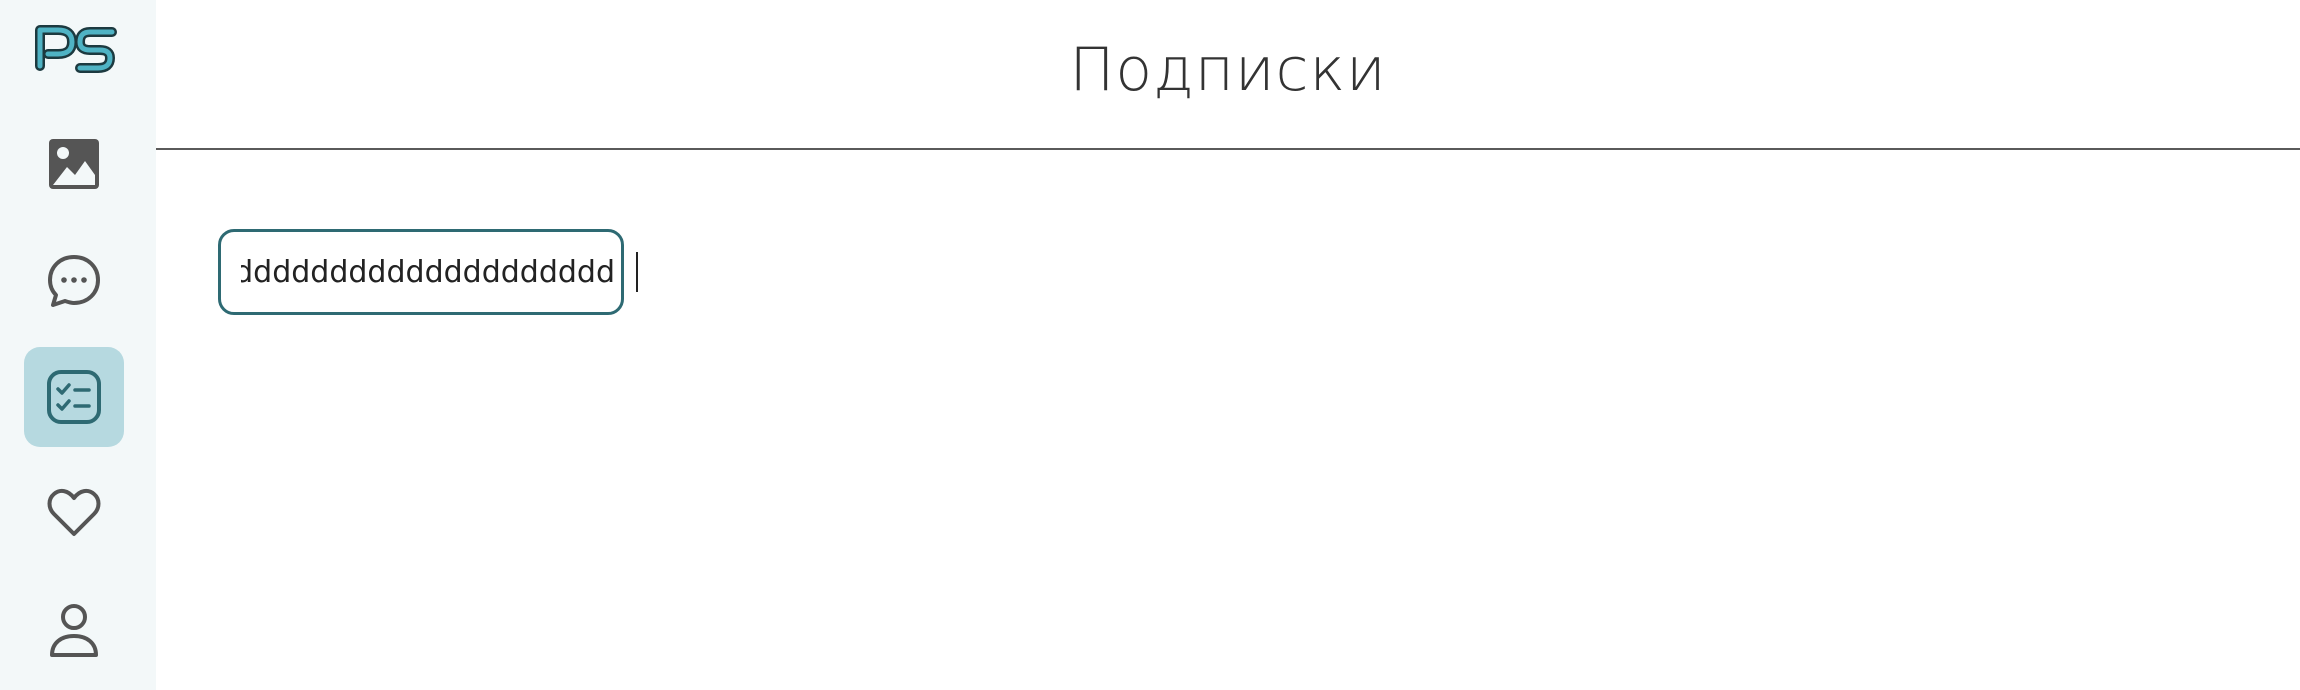 Image resolution: width=2300 pixels, height=690 pixels. I want to click on search-input, so click(421, 272).